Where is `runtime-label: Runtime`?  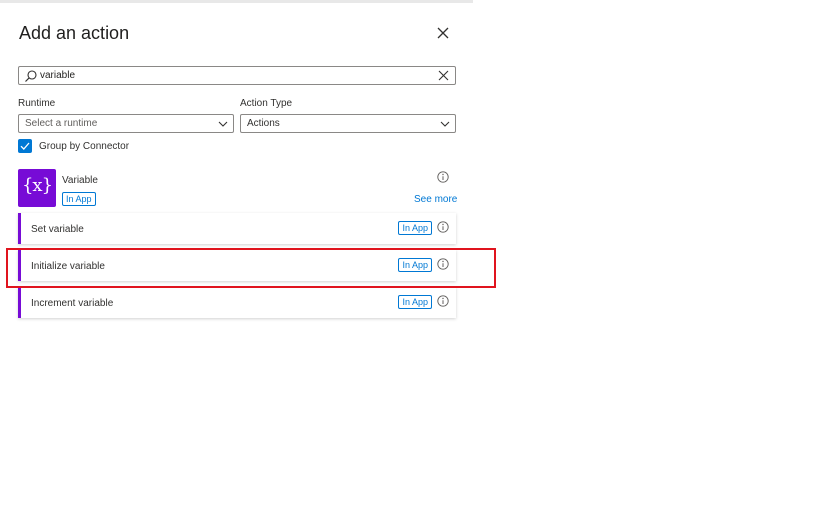
runtime-label: Runtime is located at coordinates (37, 103).